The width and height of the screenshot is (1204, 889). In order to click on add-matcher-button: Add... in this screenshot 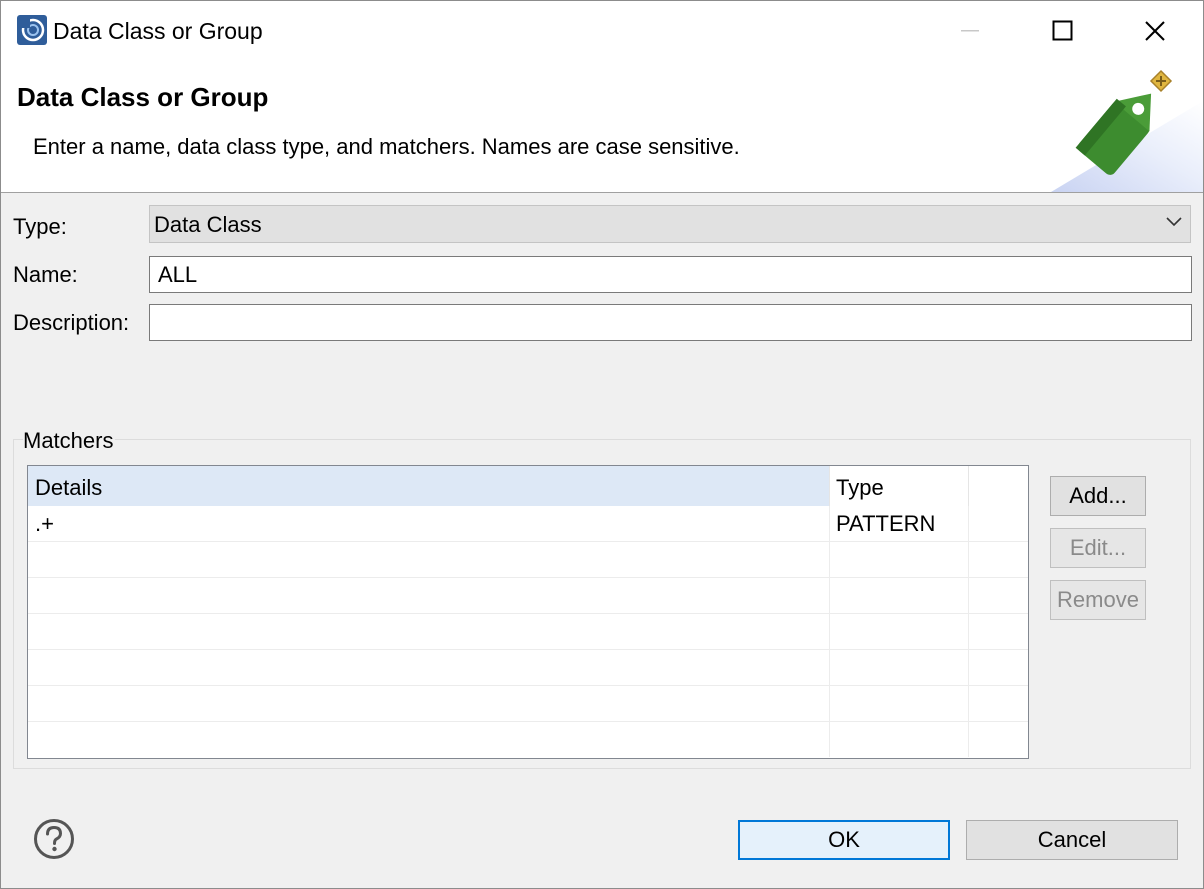, I will do `click(1098, 496)`.